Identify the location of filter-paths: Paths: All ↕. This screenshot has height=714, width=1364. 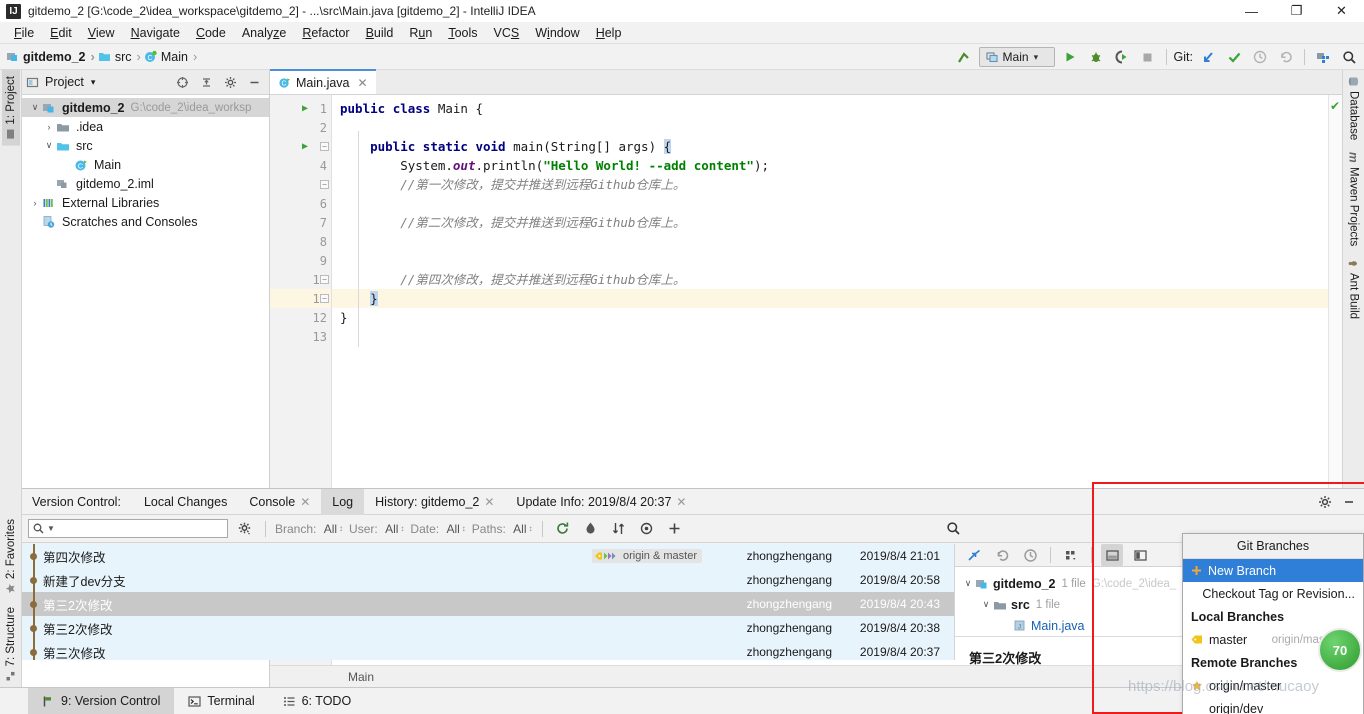
(502, 529).